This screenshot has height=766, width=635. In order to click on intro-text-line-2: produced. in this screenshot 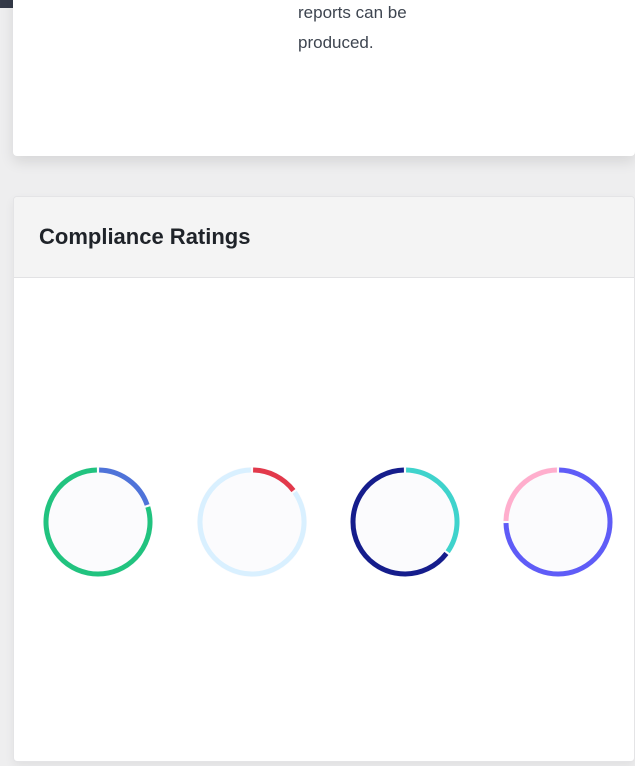, I will do `click(336, 42)`.